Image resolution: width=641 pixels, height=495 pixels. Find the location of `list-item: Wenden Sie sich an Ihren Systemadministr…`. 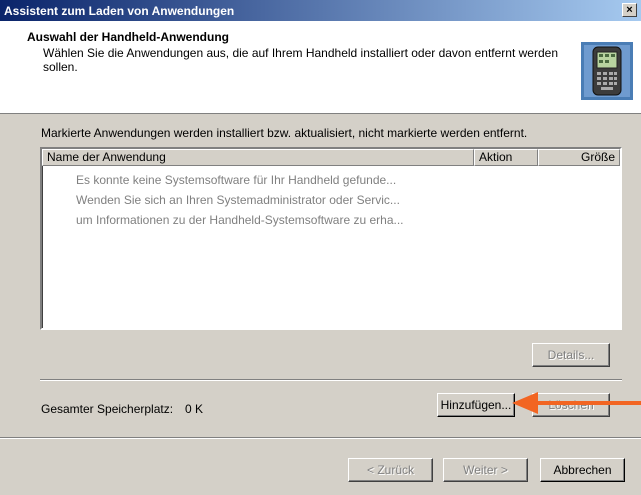

list-item: Wenden Sie sich an Ihren Systemadministr… is located at coordinates (238, 200).